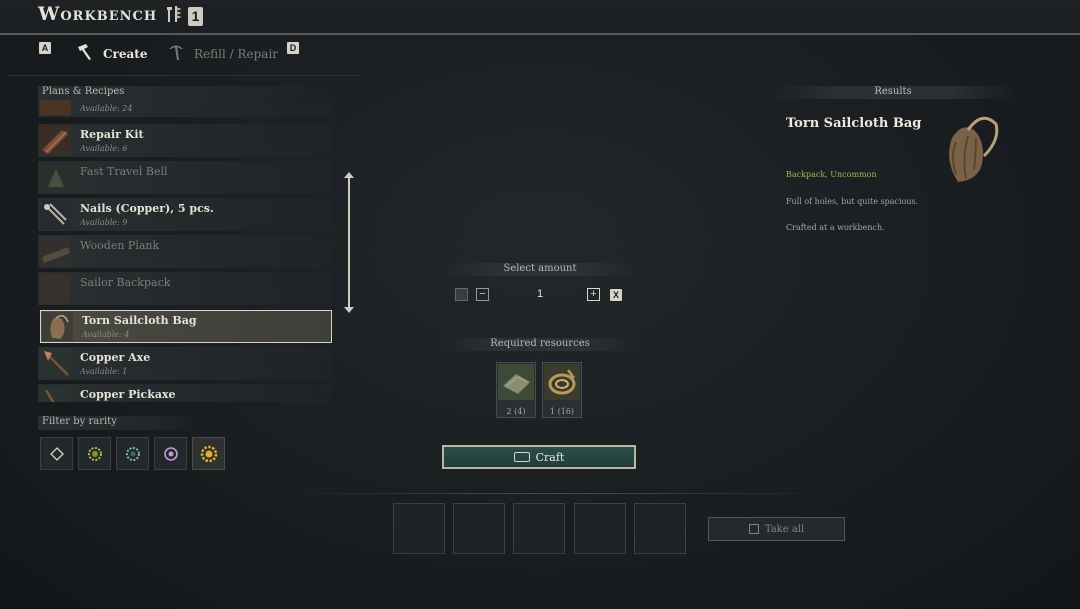  I want to click on bell-icon, so click(55, 177).